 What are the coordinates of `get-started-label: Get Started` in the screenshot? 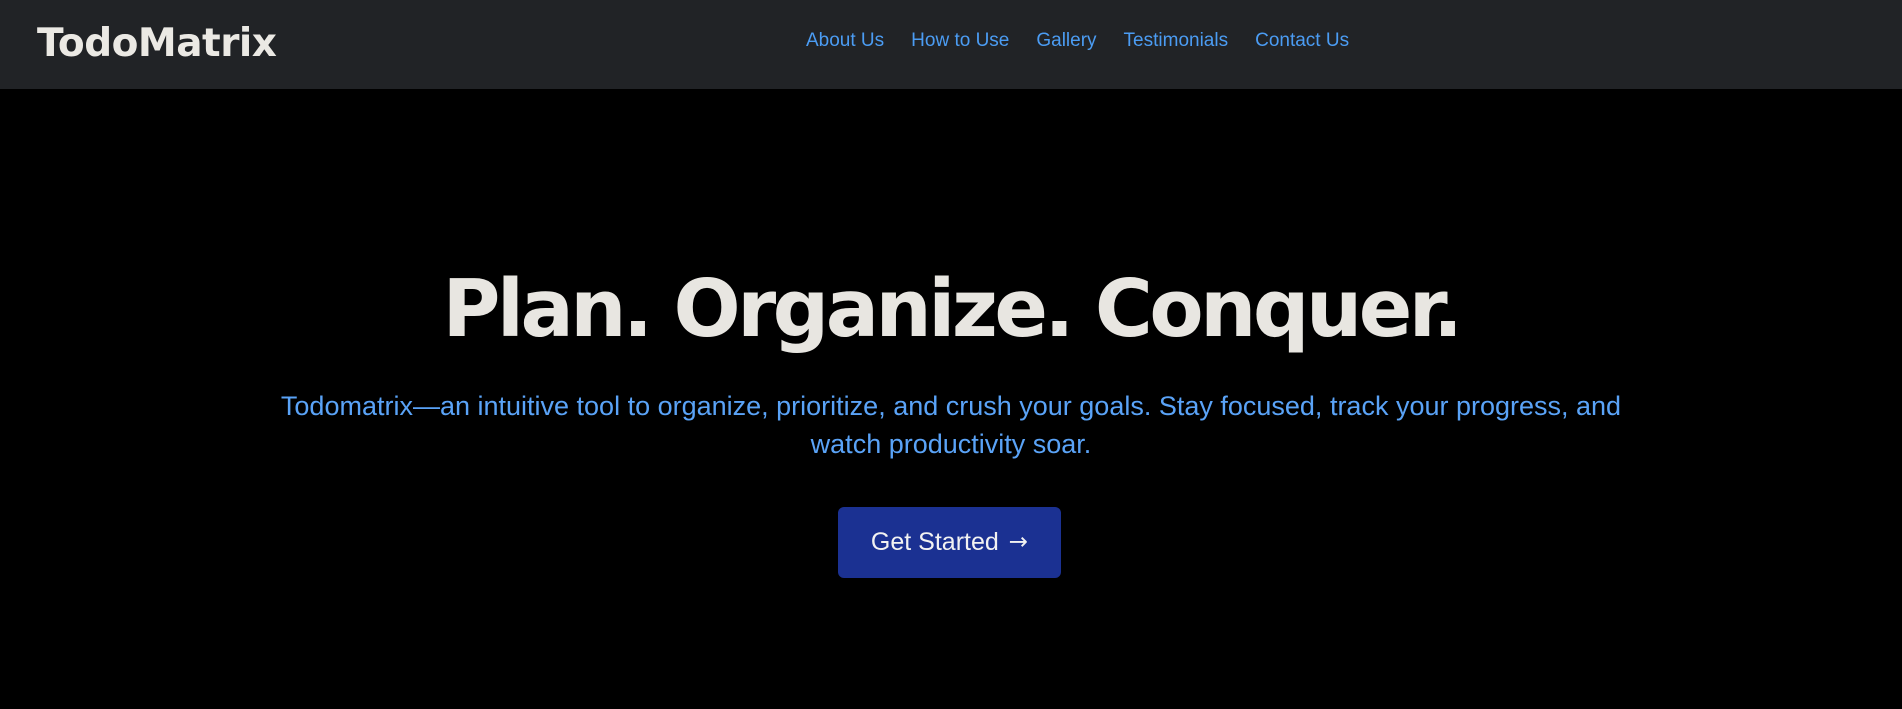 It's located at (934, 542).